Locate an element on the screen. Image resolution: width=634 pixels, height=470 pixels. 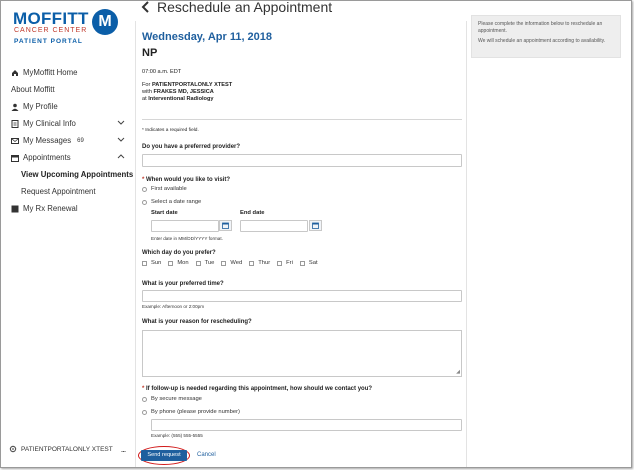
end-date-input is located at coordinates (274, 226).